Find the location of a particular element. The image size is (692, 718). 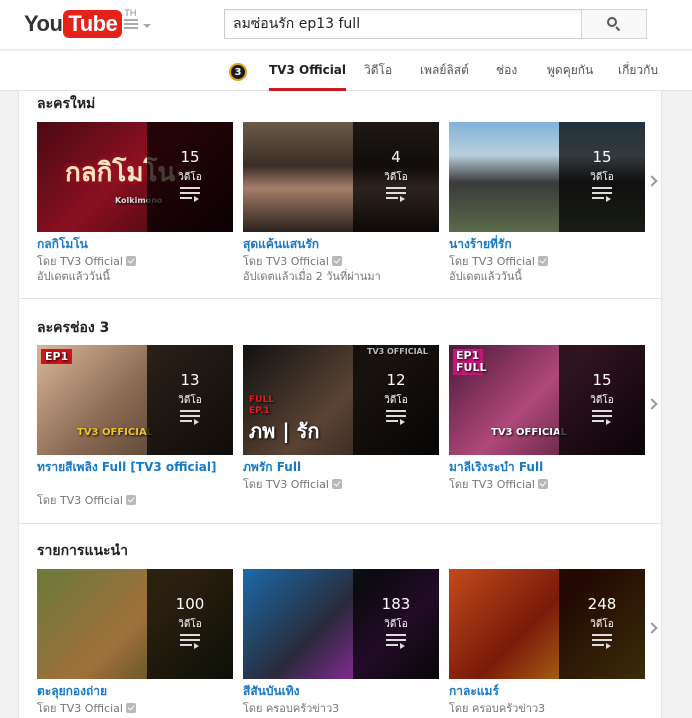

shelf-title: ละครช่อง 3 is located at coordinates (73, 328).